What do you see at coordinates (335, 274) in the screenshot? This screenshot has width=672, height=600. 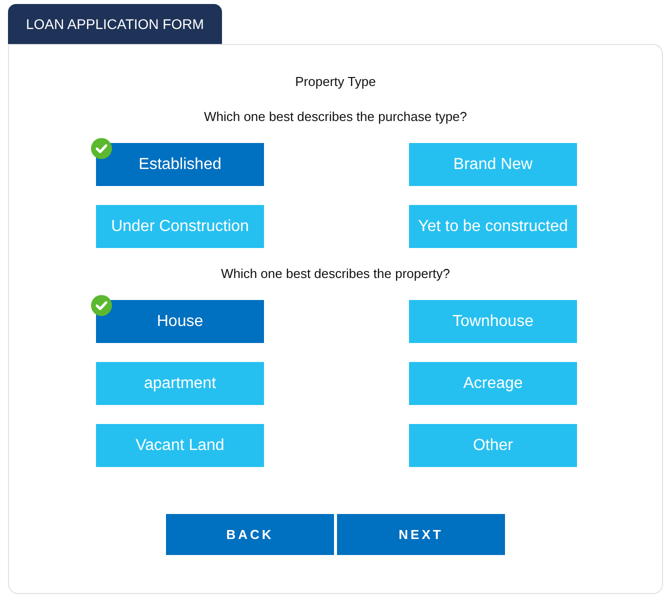 I see `question-prompt: Which one best describes the property?` at bounding box center [335, 274].